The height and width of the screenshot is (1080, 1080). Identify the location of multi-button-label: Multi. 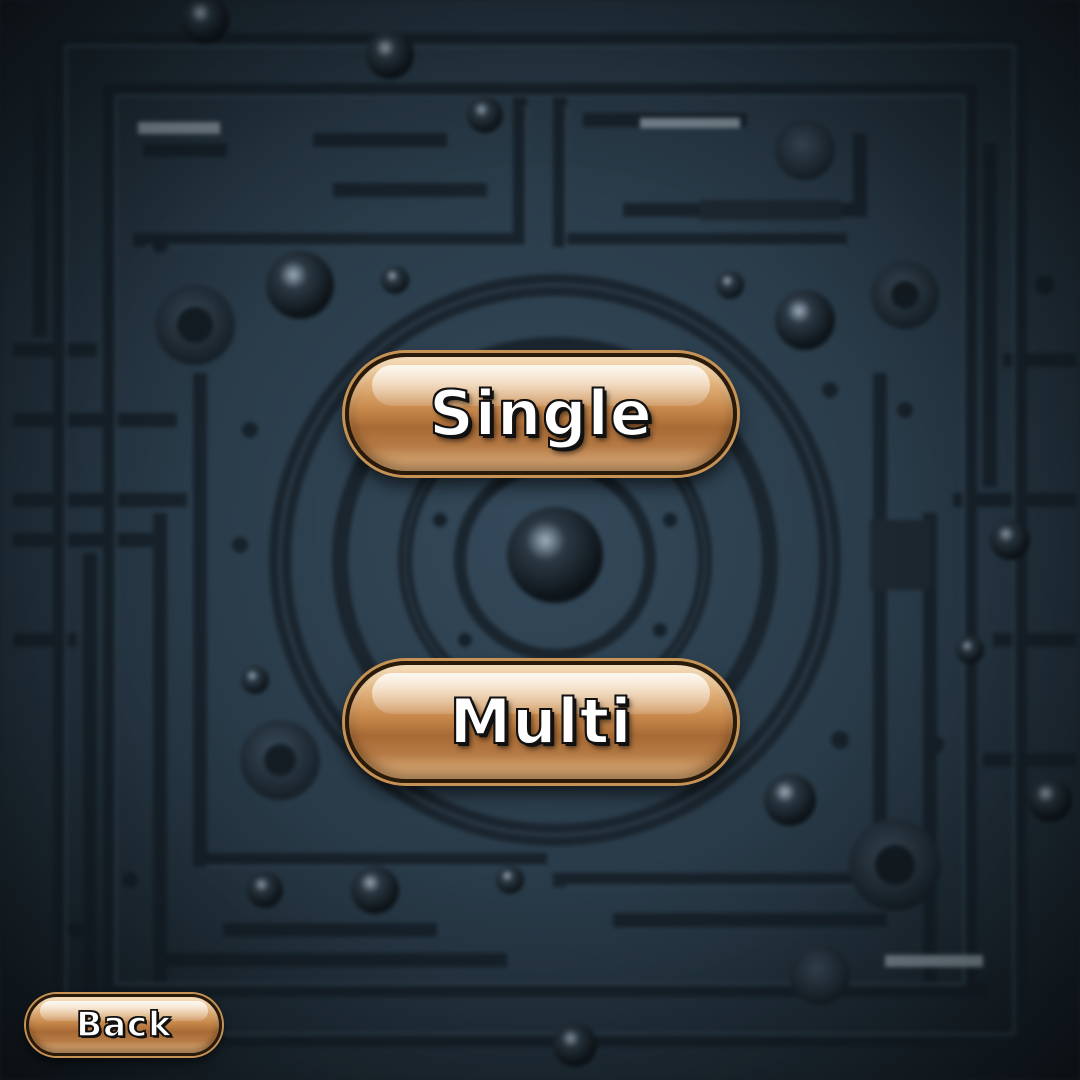
(541, 721).